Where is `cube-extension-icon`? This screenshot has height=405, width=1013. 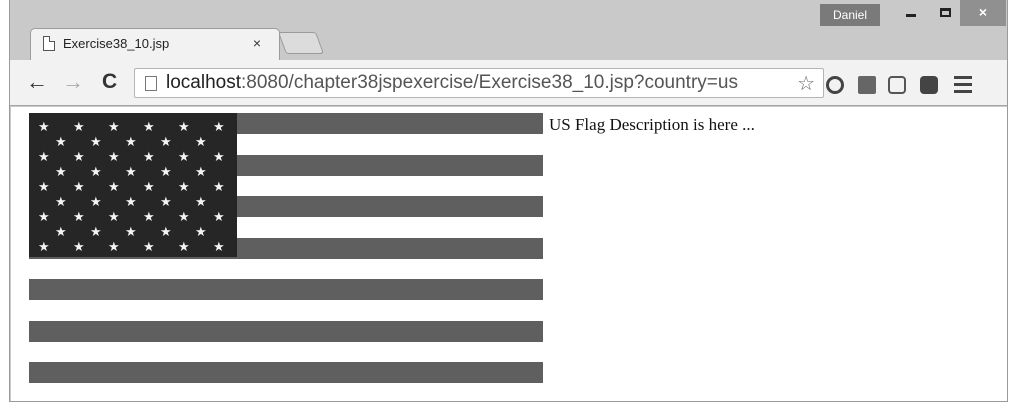
cube-extension-icon is located at coordinates (897, 85).